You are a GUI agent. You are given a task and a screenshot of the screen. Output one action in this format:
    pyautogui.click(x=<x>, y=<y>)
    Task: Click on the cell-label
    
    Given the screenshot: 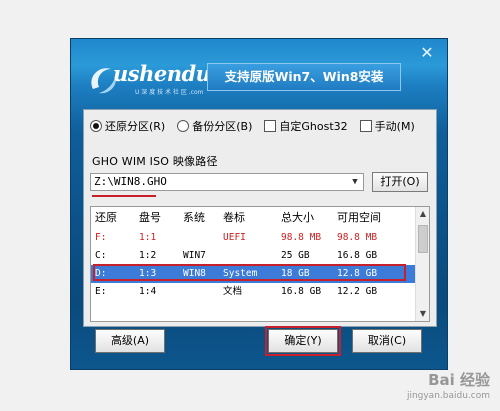 What is the action you would take?
    pyautogui.click(x=251, y=256)
    